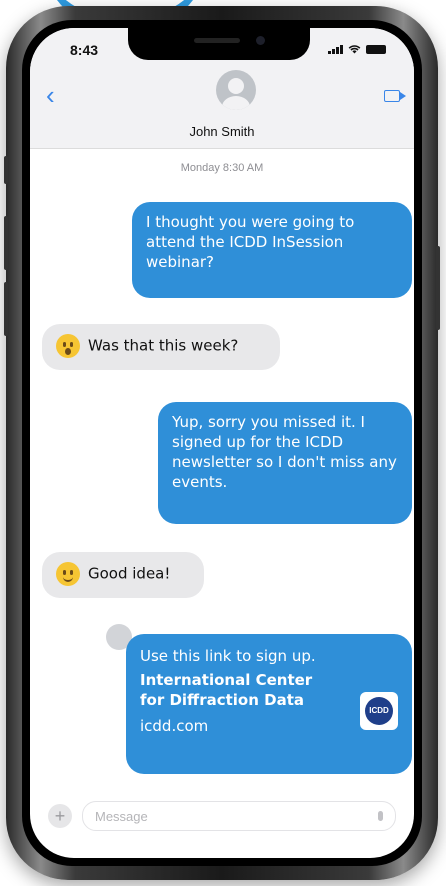 The height and width of the screenshot is (886, 446). Describe the element at coordinates (239, 816) in the screenshot. I see `message-input: Message` at that location.